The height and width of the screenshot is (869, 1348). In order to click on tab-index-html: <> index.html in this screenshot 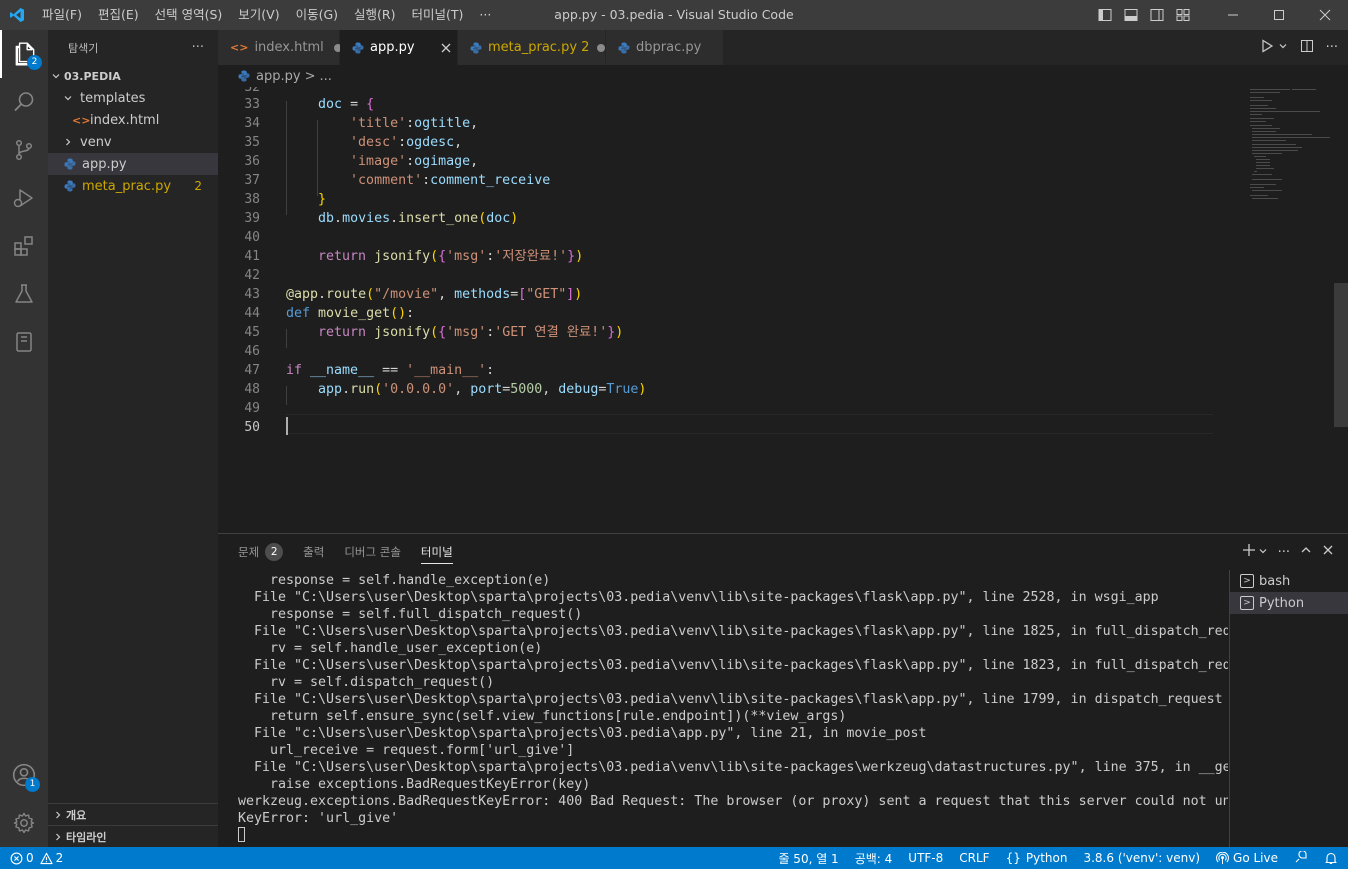, I will do `click(280, 47)`.